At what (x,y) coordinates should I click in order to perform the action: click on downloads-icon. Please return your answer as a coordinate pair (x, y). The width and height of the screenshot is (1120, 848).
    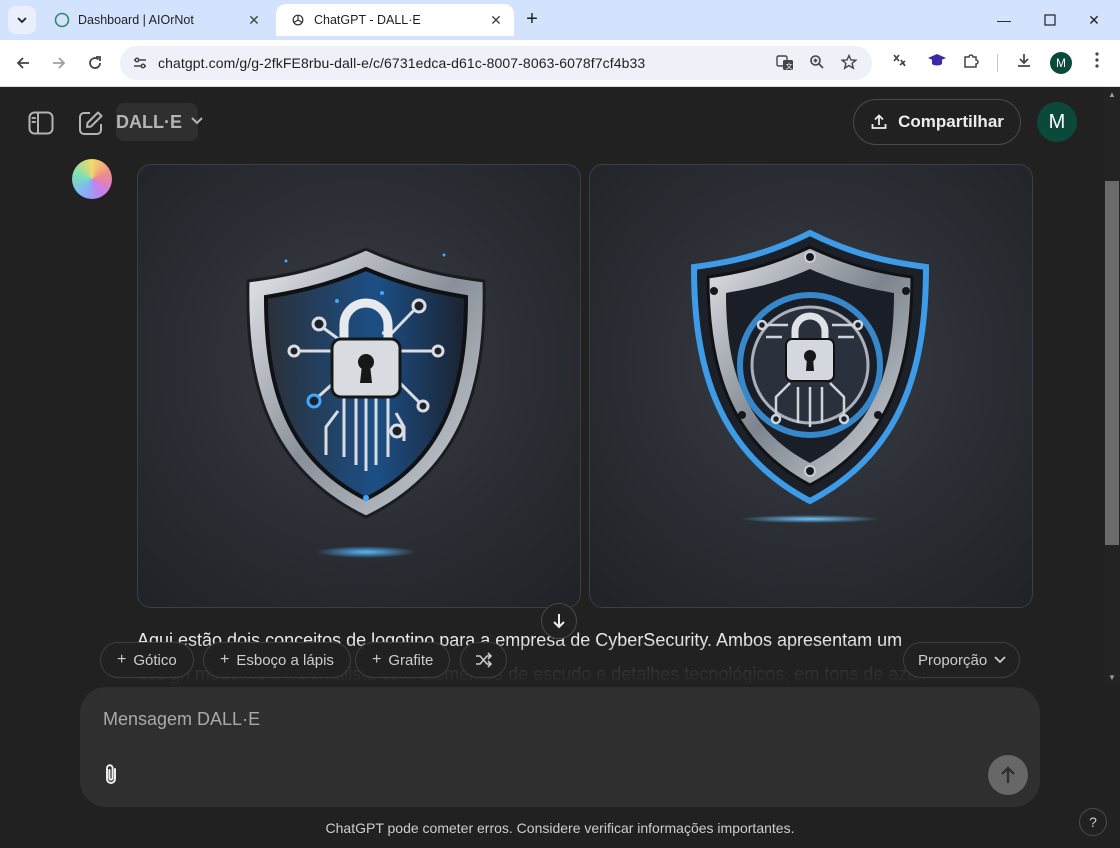
    Looking at the image, I should click on (1024, 63).